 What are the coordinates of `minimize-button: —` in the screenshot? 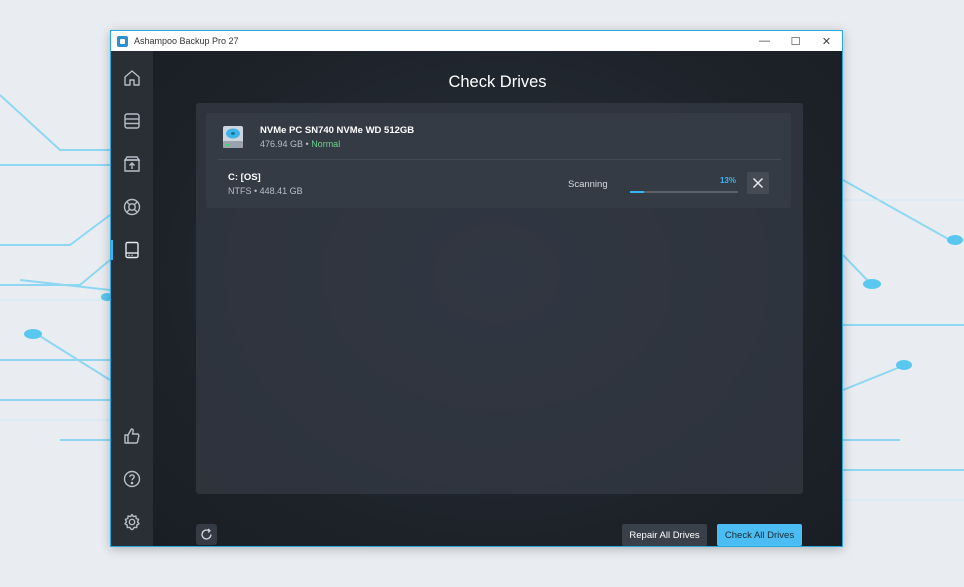 It's located at (764, 41).